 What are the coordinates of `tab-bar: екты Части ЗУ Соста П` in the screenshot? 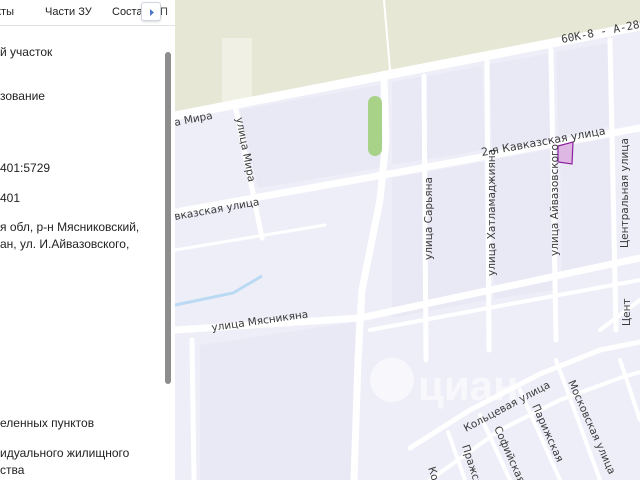 It's located at (87, 13).